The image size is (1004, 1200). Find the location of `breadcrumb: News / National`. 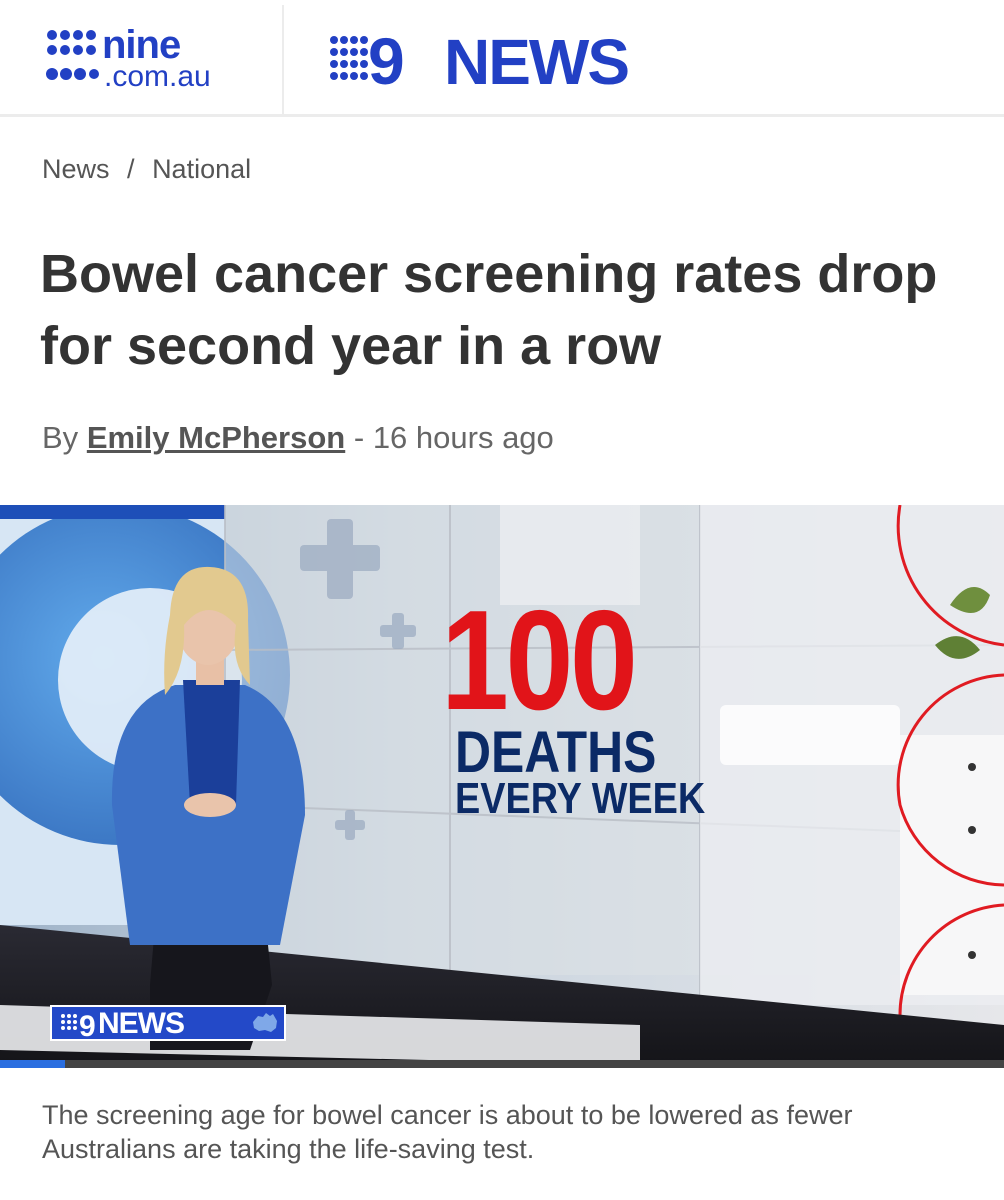

breadcrumb: News / National is located at coordinates (146, 169).